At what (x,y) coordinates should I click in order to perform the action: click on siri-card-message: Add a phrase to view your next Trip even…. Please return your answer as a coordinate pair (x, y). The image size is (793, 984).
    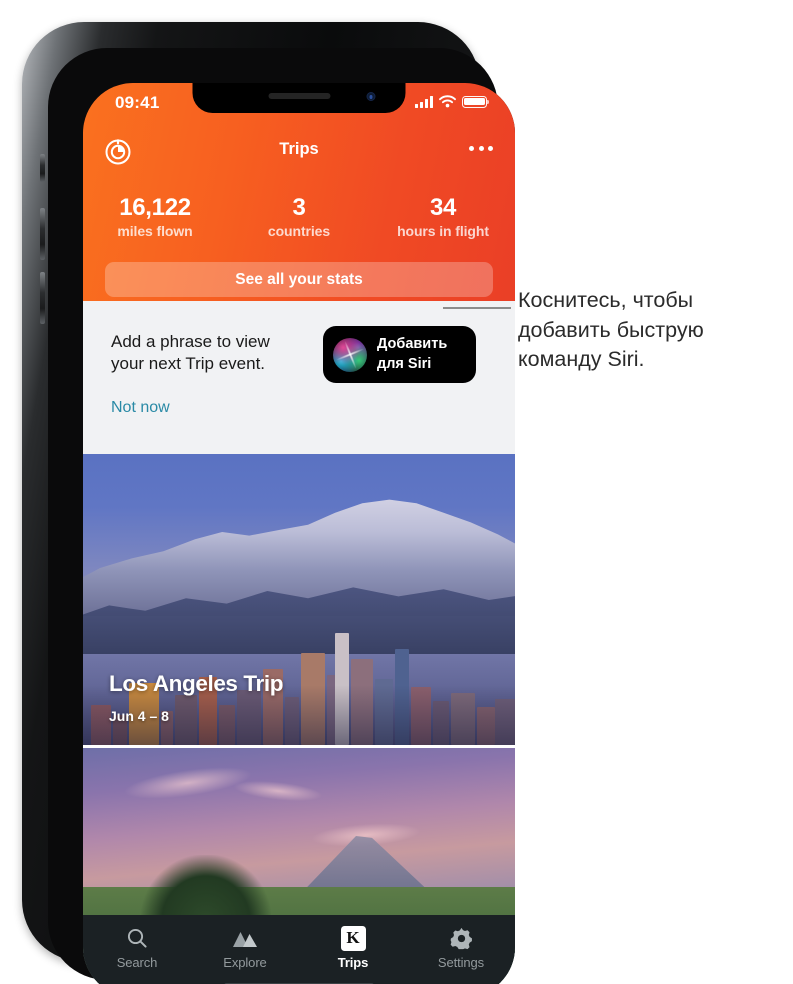
    Looking at the image, I should click on (190, 353).